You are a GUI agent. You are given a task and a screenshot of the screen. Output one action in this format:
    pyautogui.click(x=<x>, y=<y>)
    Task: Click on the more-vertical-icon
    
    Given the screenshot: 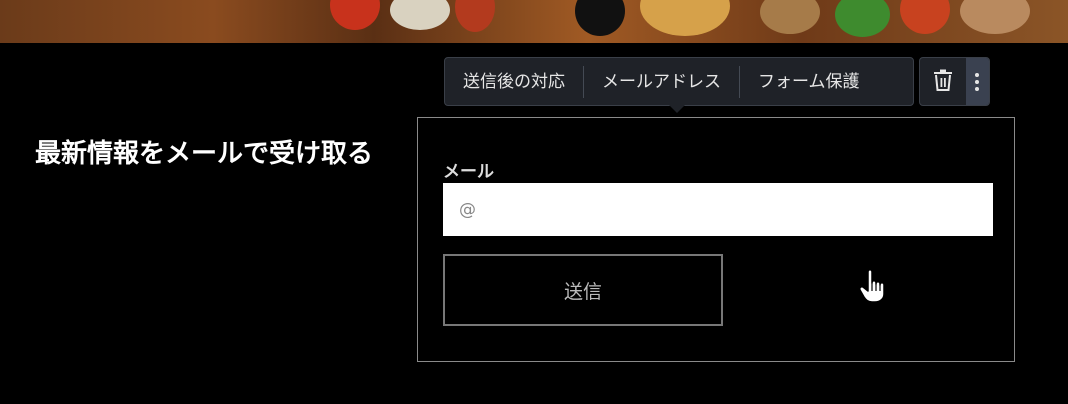 What is the action you would take?
    pyautogui.click(x=977, y=74)
    